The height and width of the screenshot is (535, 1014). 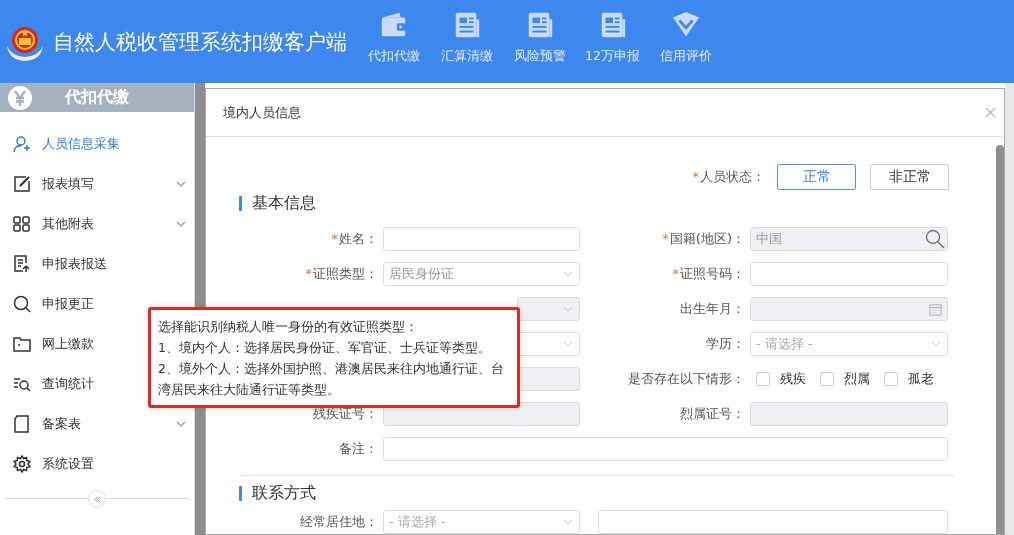 What do you see at coordinates (288, 327) in the screenshot?
I see `tooltip-text: 选择能识别纳税人唯一身份的有效证照类型：` at bounding box center [288, 327].